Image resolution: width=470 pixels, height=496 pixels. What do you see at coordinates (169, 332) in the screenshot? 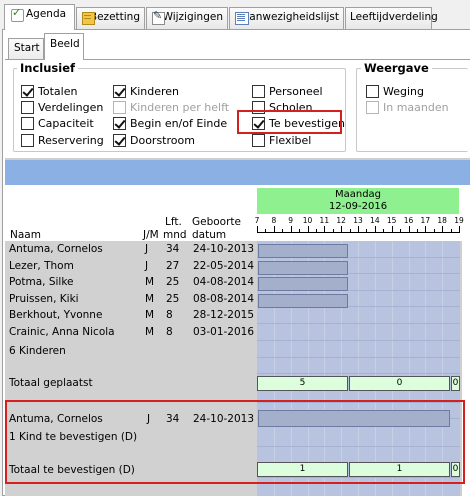
I see `child-lft: 8` at bounding box center [169, 332].